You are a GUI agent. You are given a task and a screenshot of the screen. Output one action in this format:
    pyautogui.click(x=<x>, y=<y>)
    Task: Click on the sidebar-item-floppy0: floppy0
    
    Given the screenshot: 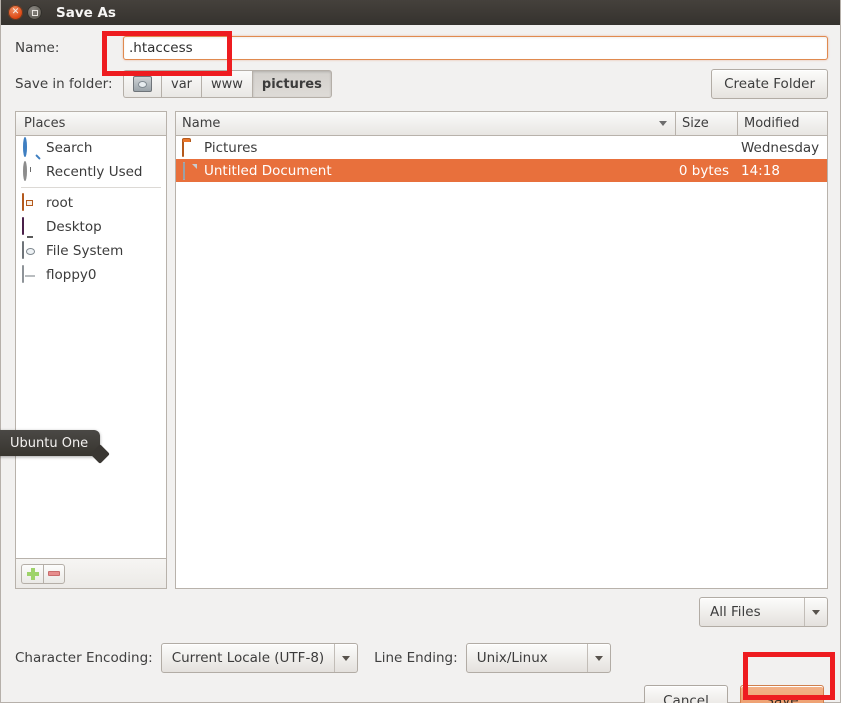 What is the action you would take?
    pyautogui.click(x=91, y=275)
    